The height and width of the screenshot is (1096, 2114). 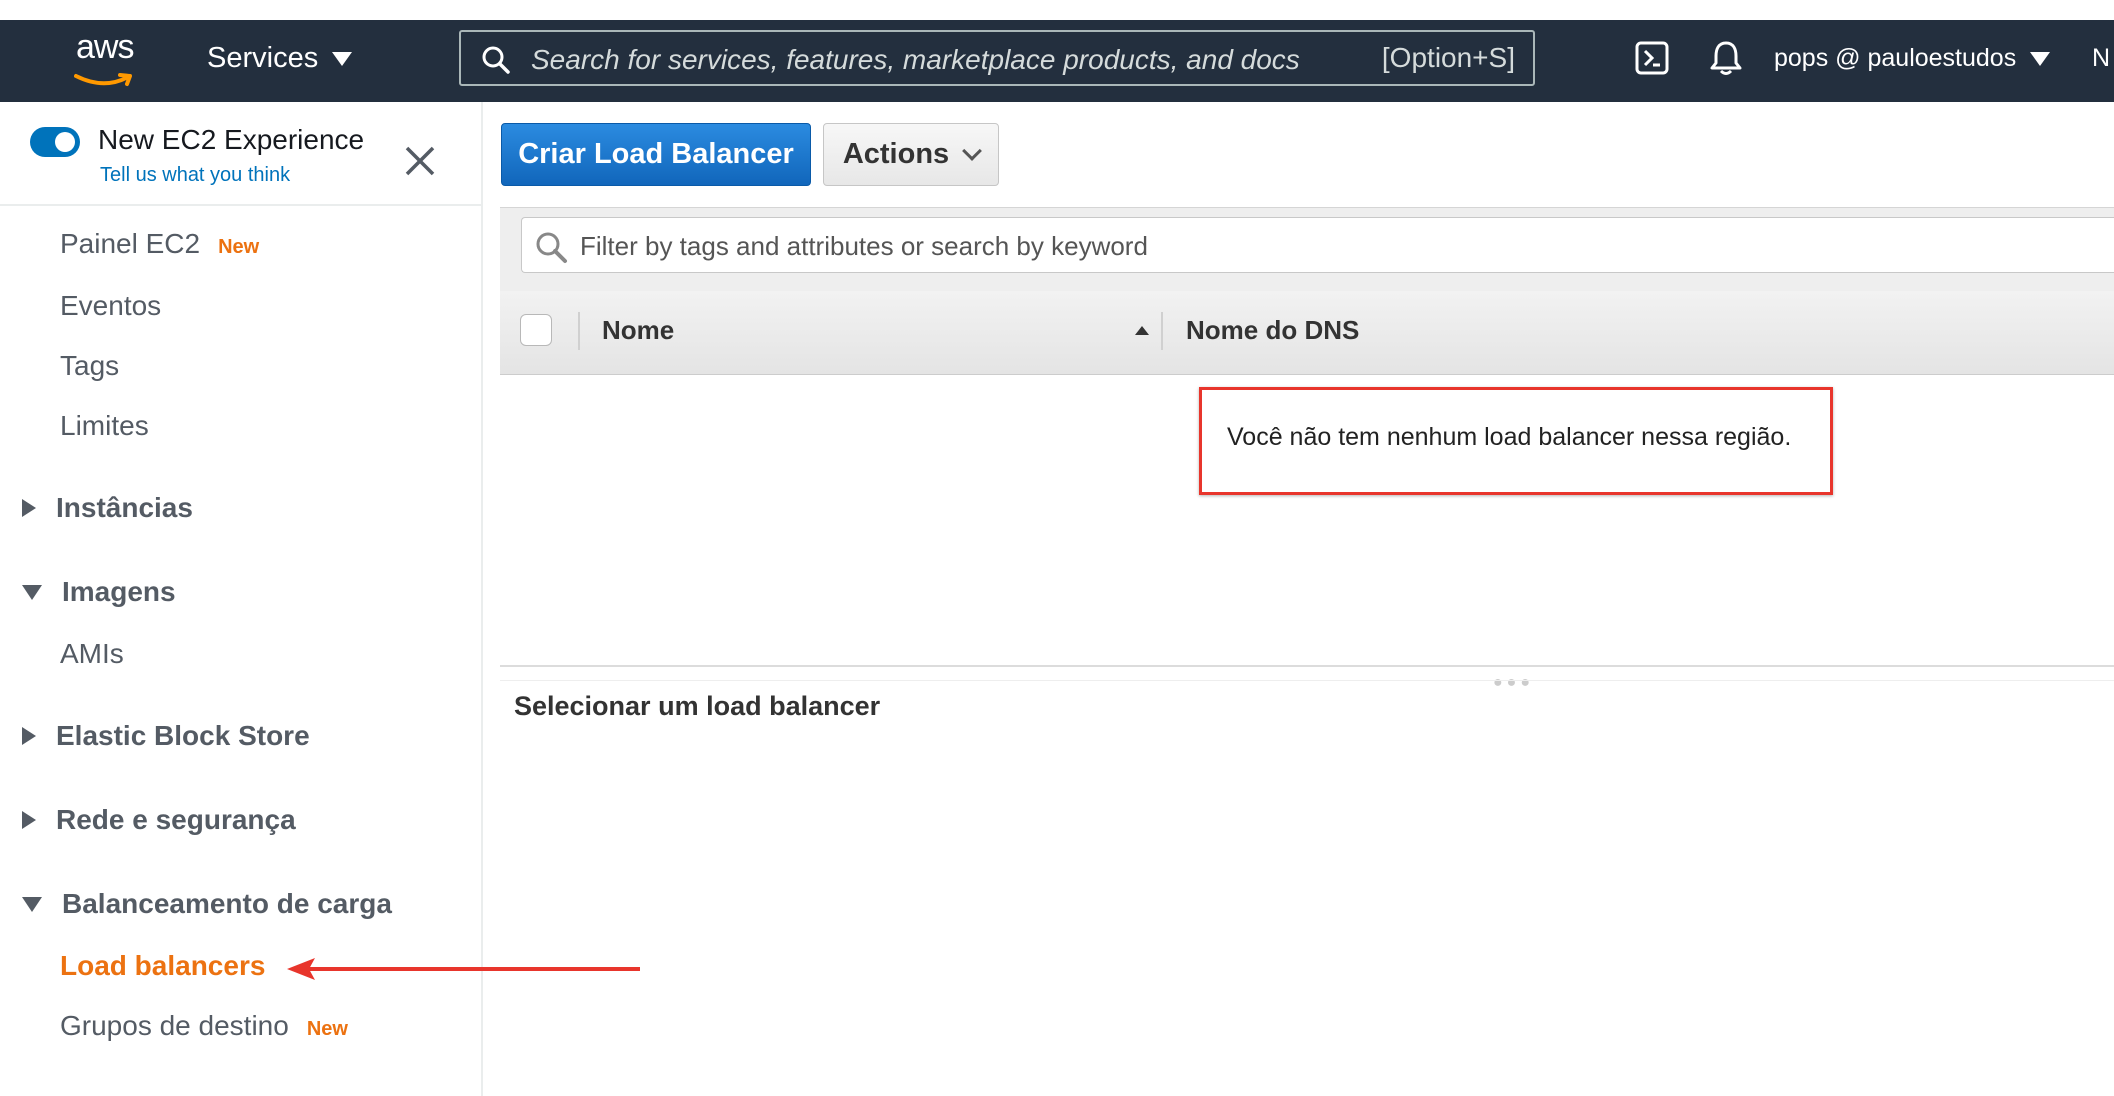 What do you see at coordinates (1726, 58) in the screenshot?
I see `notifications-bell-icon` at bounding box center [1726, 58].